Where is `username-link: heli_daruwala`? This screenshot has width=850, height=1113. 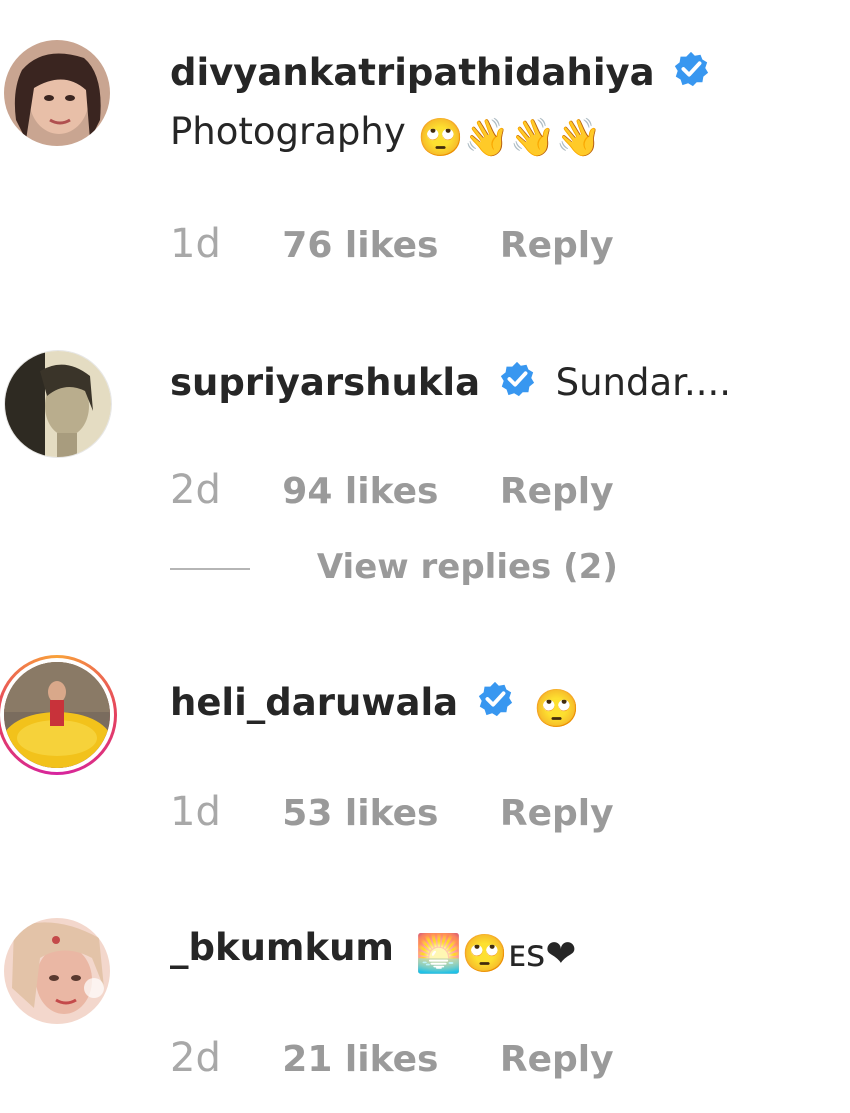
username-link: heli_daruwala is located at coordinates (314, 702).